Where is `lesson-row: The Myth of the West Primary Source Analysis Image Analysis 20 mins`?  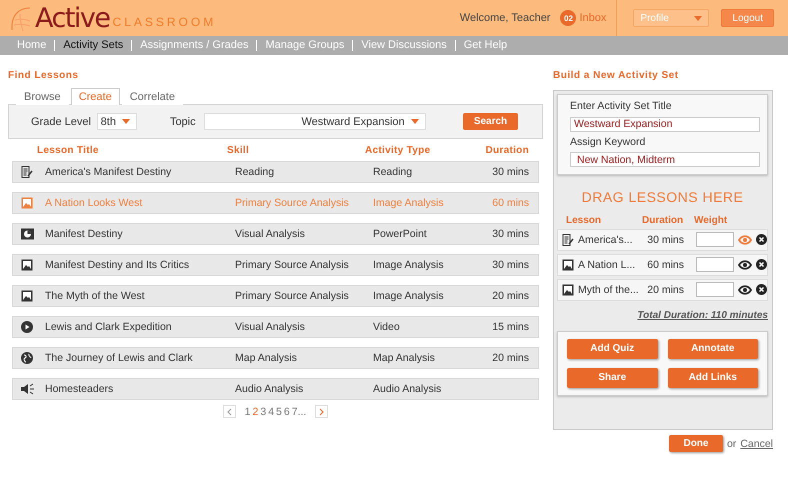
lesson-row: The Myth of the West Primary Source Analysis Image Analysis 20 mins is located at coordinates (275, 296).